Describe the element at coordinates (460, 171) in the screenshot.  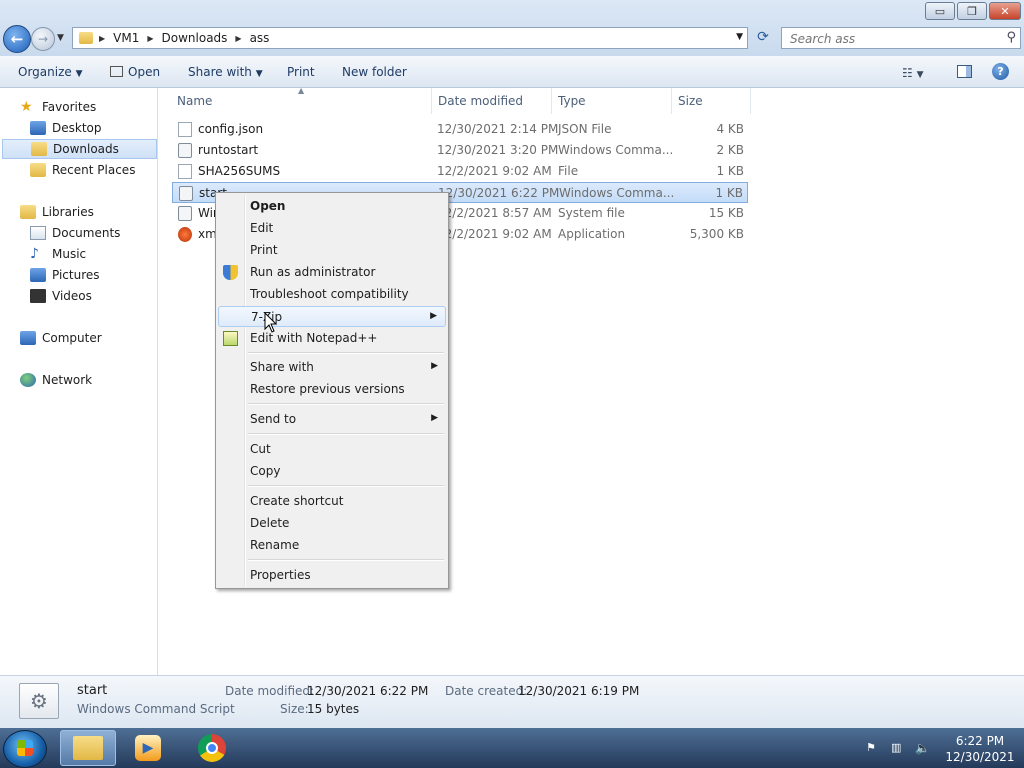
I see `file-row: SHA256SUMS 12/2/2021 9:02 AM File 1 KB` at that location.